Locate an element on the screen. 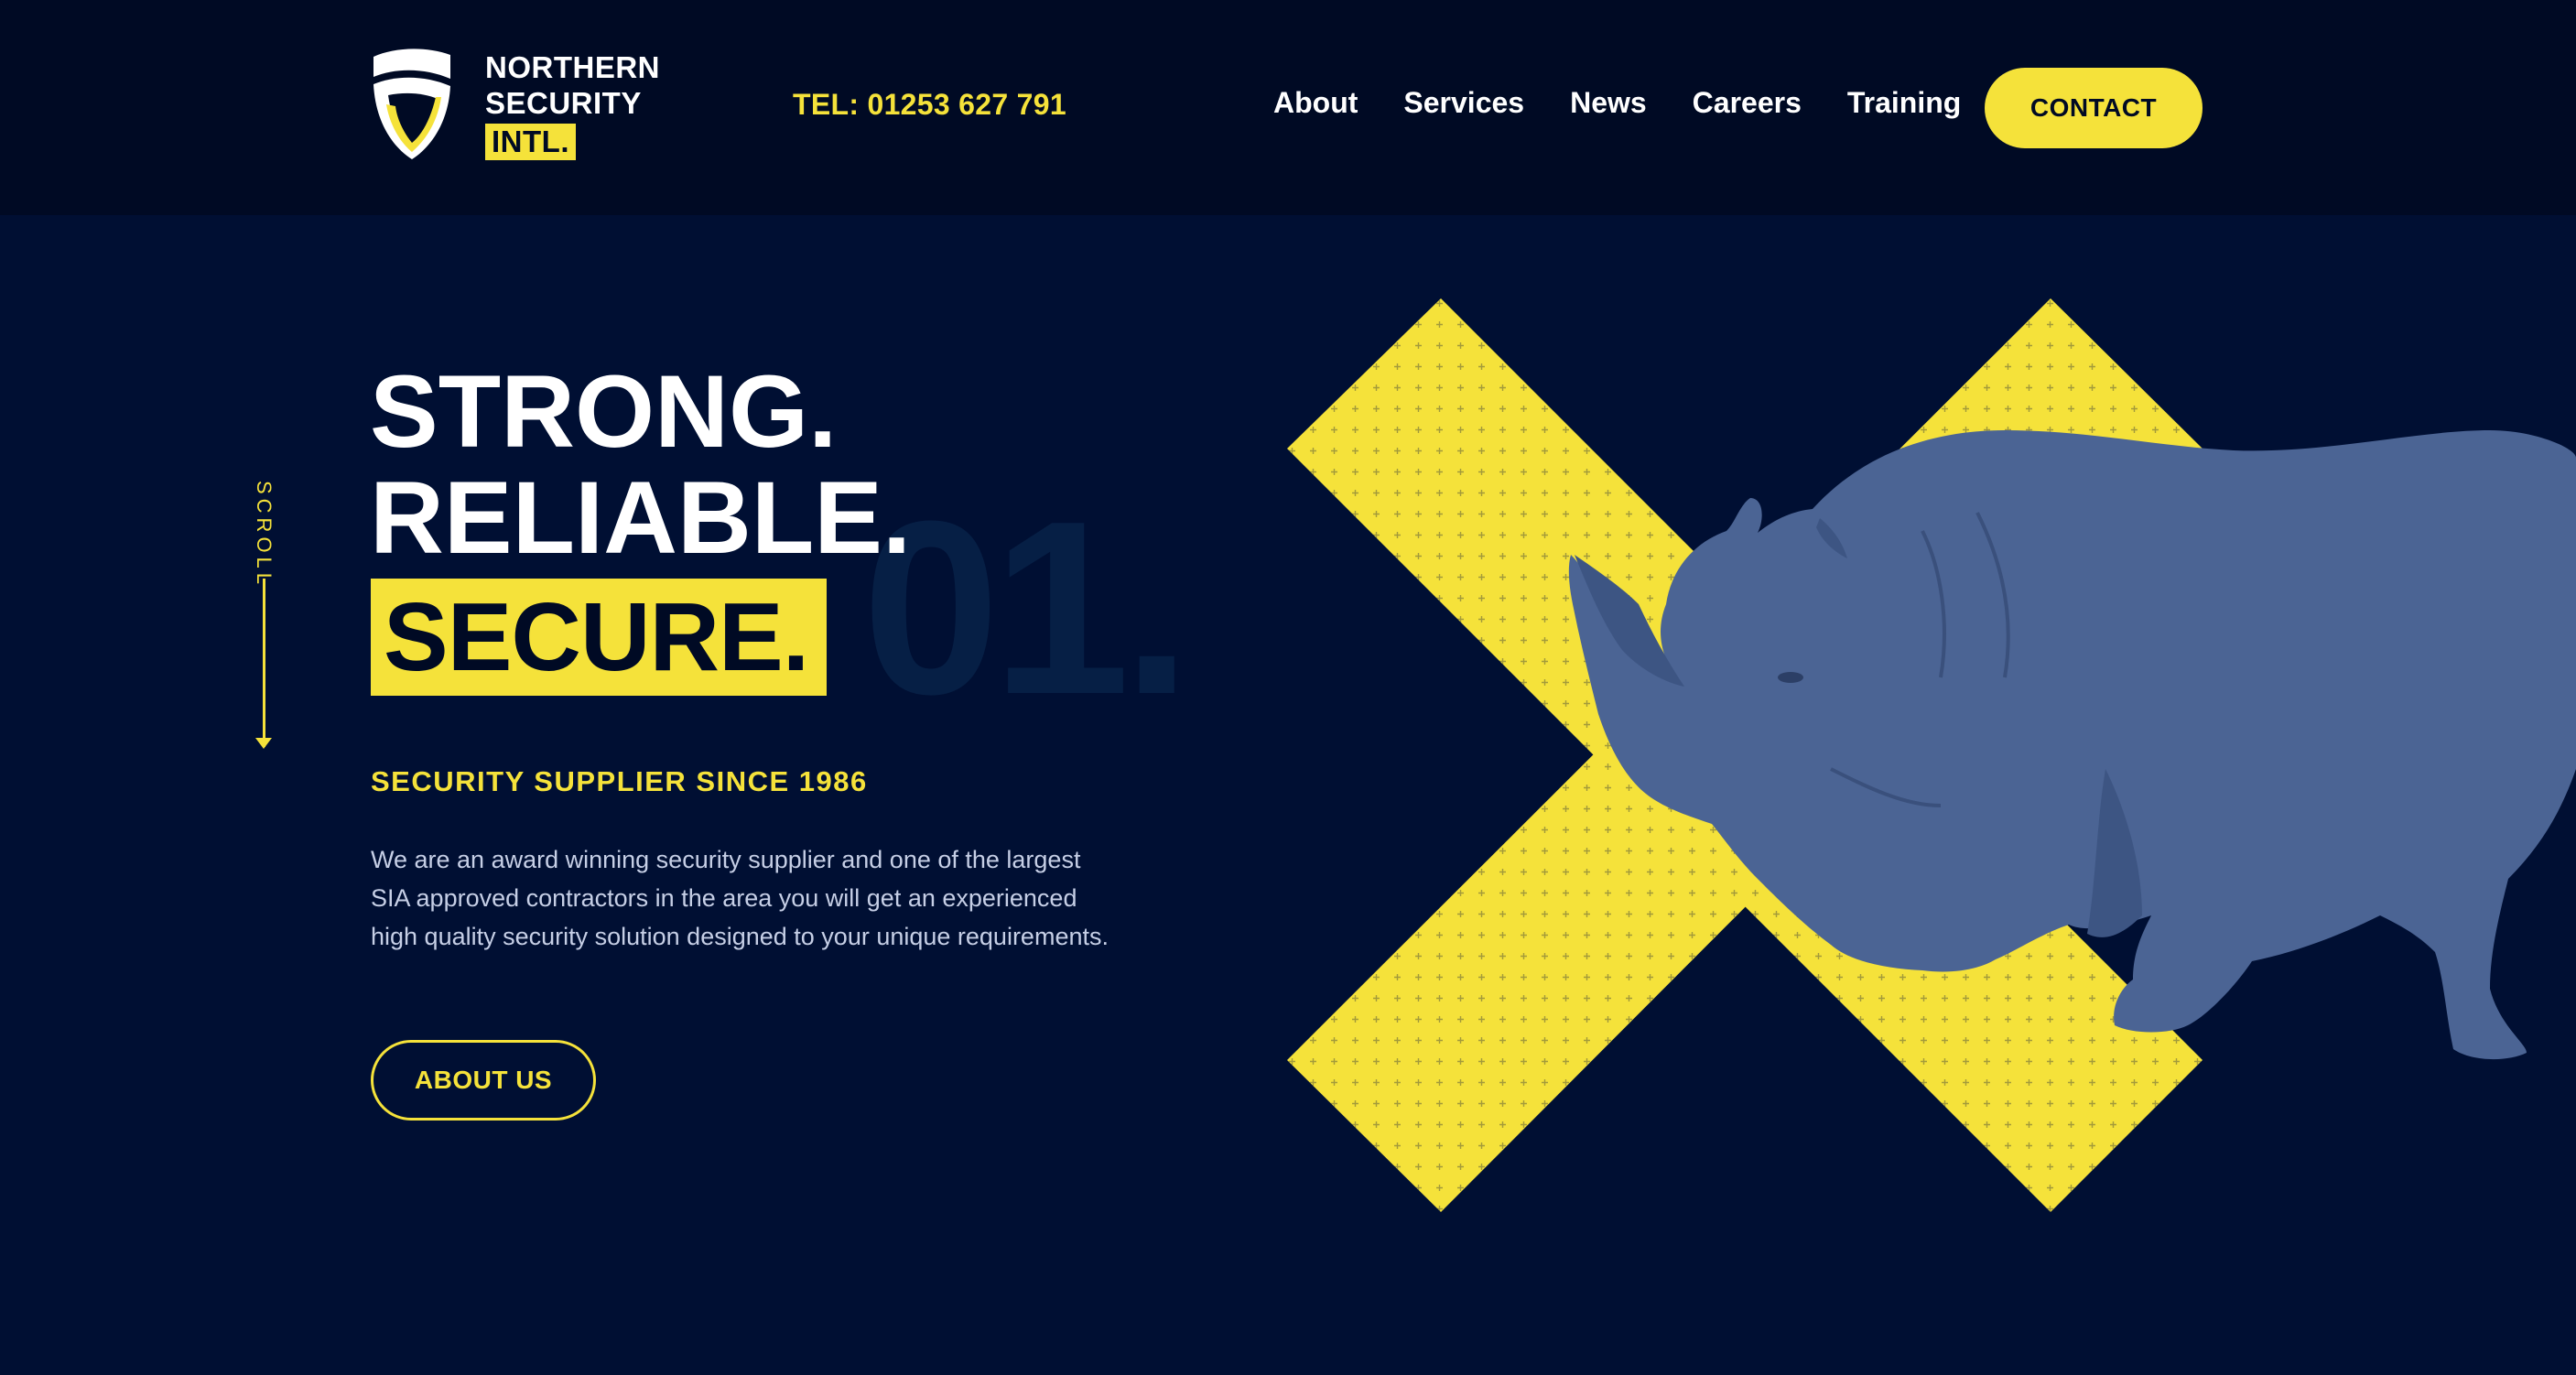 The width and height of the screenshot is (2576, 1375). scroll-indicator: SCROLL is located at coordinates (264, 618).